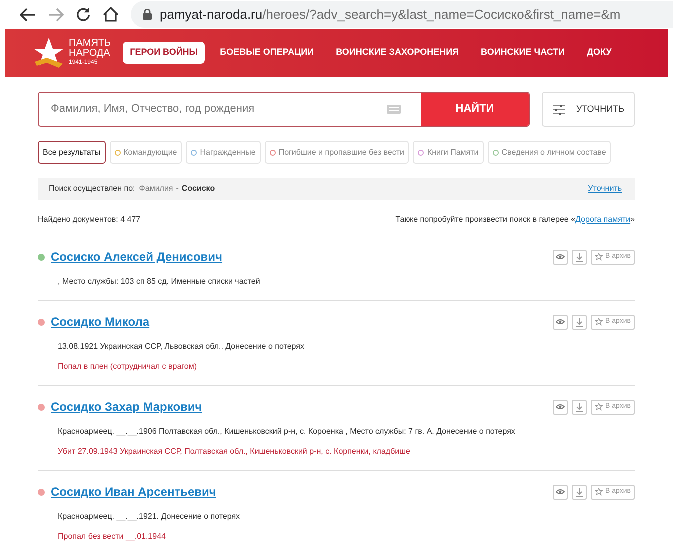 The width and height of the screenshot is (673, 544). What do you see at coordinates (599, 53) in the screenshot?
I see `nav-tab: ДОКУ` at bounding box center [599, 53].